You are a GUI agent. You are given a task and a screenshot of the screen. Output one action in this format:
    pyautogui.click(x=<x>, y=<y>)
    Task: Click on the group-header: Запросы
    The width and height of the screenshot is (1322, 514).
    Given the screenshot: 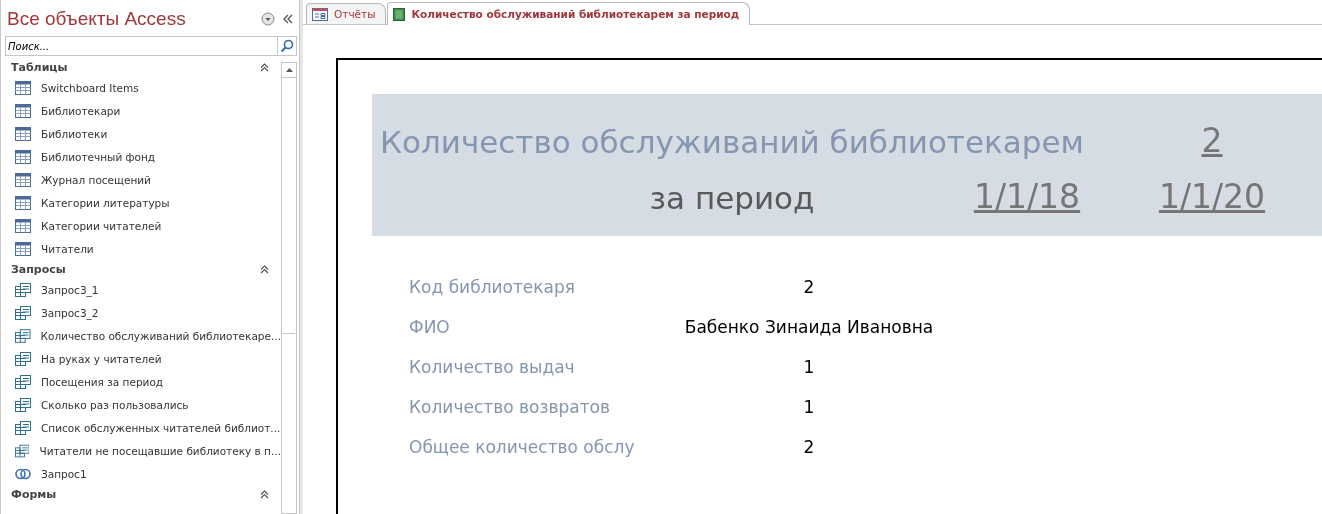 What is the action you would take?
    pyautogui.click(x=135, y=269)
    